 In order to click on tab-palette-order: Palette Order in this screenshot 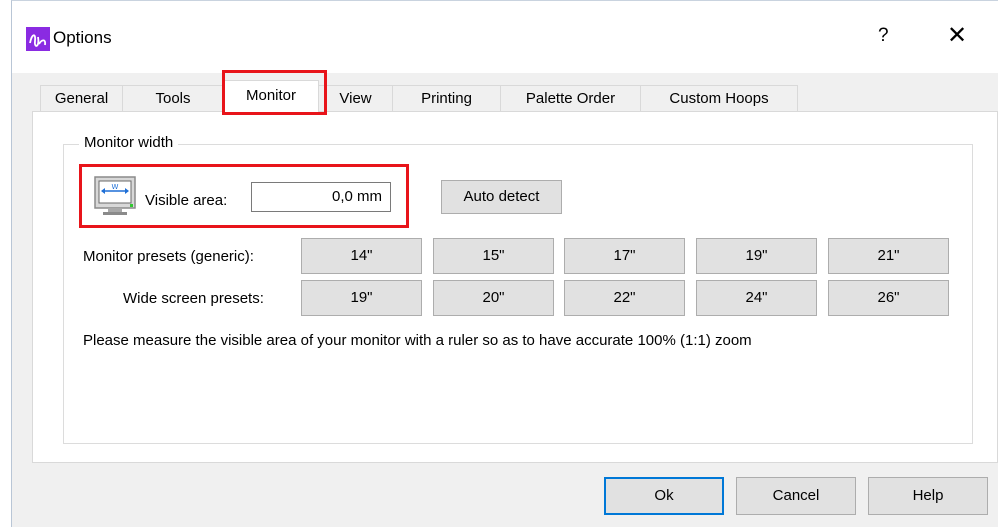, I will do `click(570, 98)`.